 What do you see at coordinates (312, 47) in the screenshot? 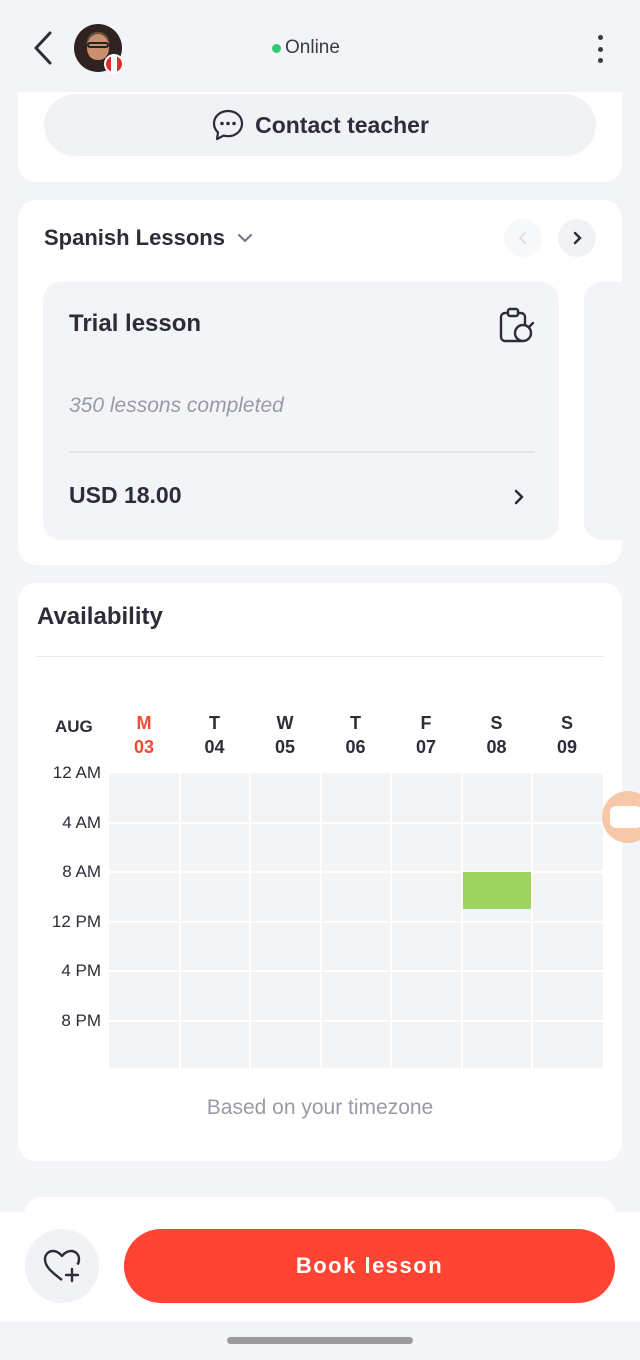
I see `status-label: Online` at bounding box center [312, 47].